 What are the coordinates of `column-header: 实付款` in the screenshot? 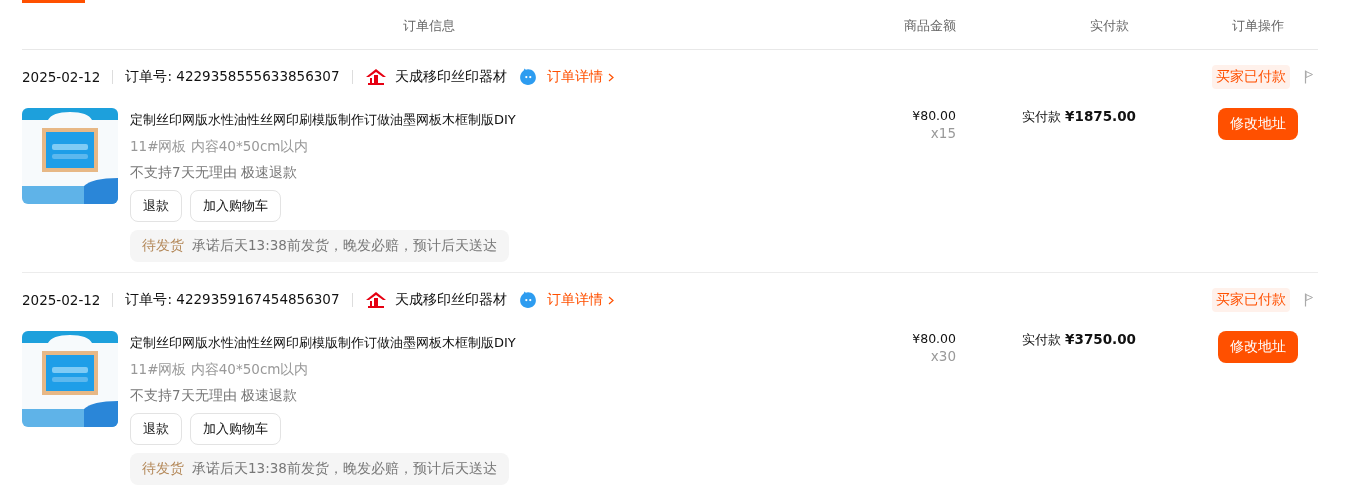 It's located at (1109, 26).